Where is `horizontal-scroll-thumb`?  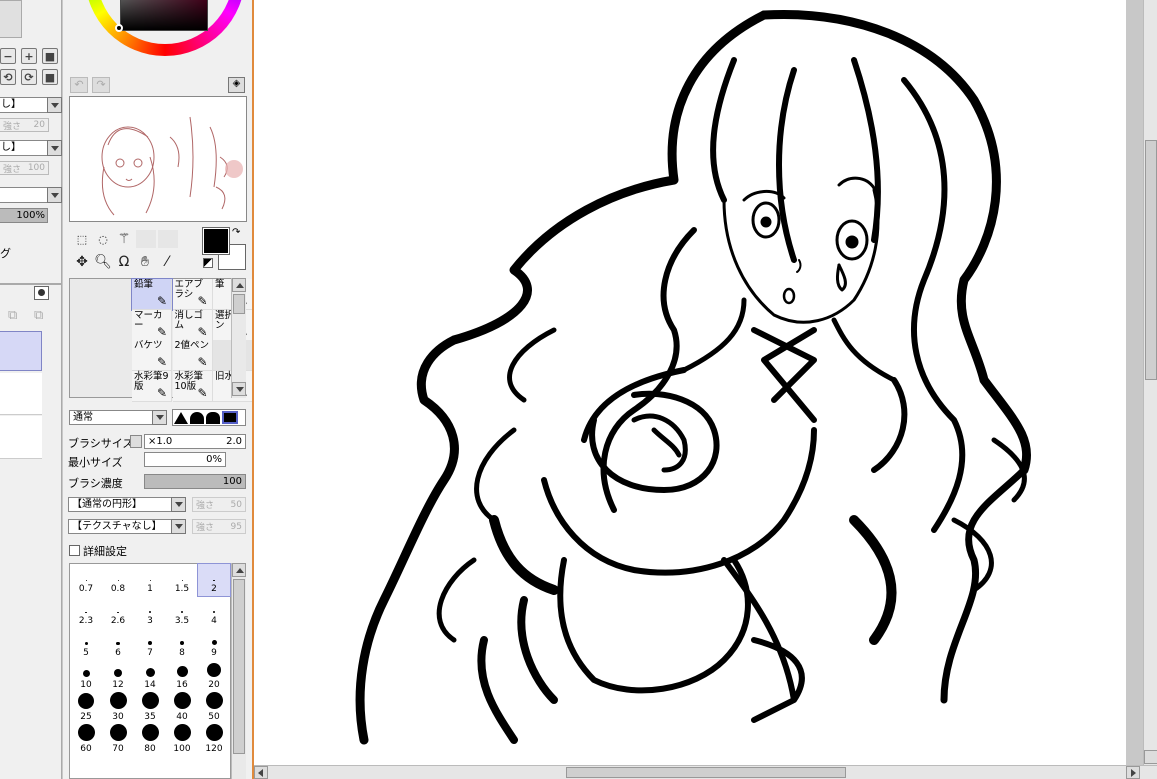
horizontal-scroll-thumb is located at coordinates (706, 772).